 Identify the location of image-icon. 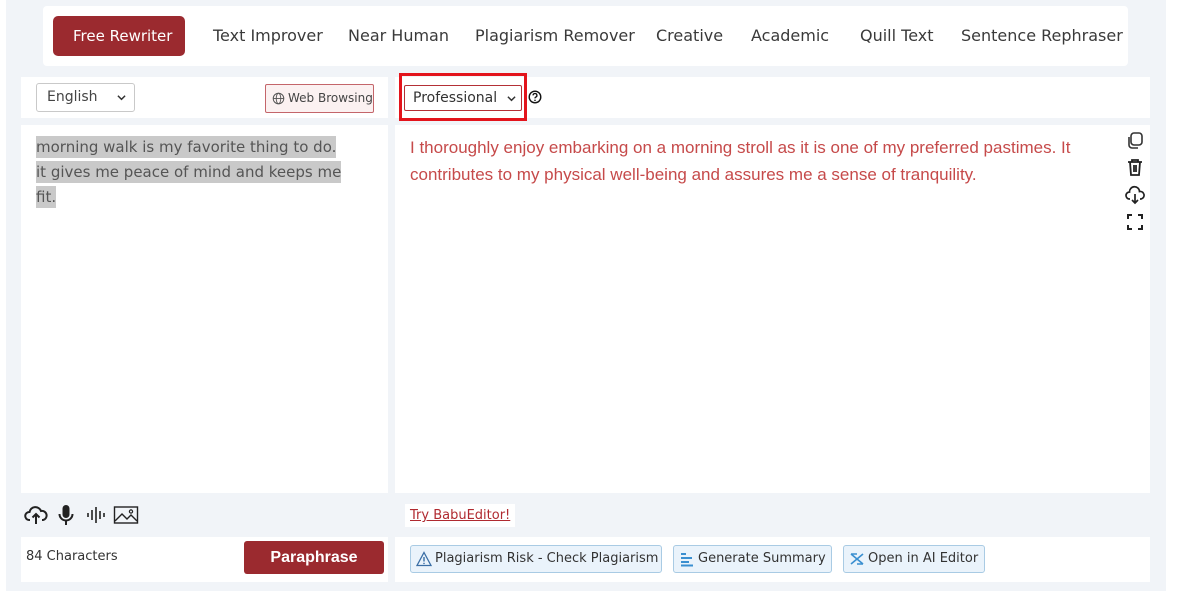
(126, 515).